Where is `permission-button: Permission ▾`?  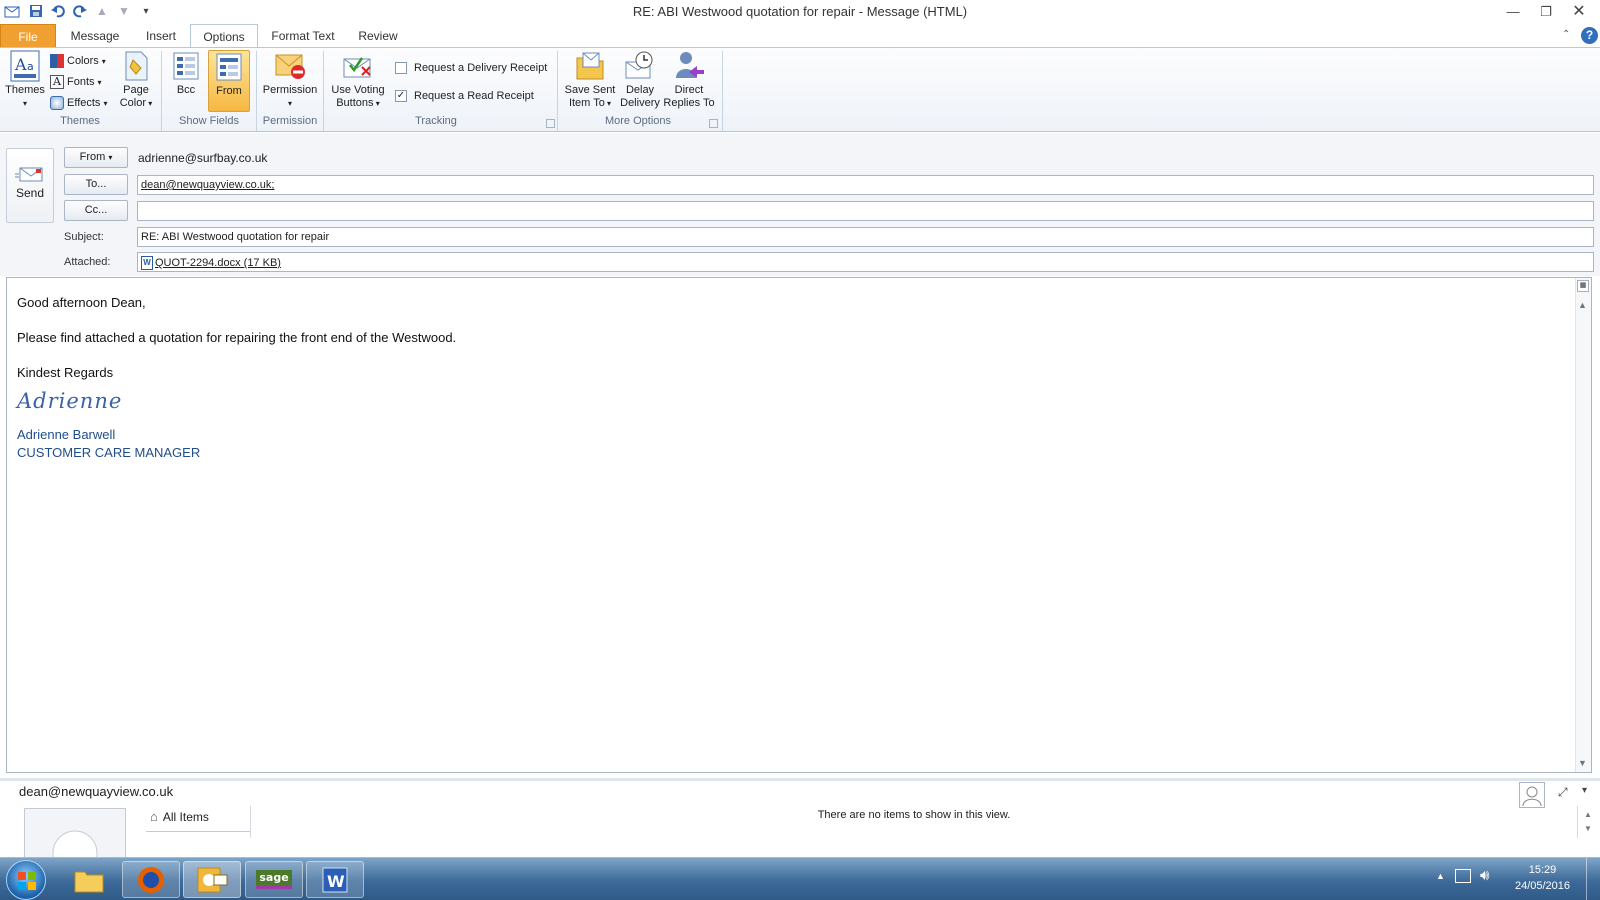
permission-button: Permission ▾ is located at coordinates (290, 80).